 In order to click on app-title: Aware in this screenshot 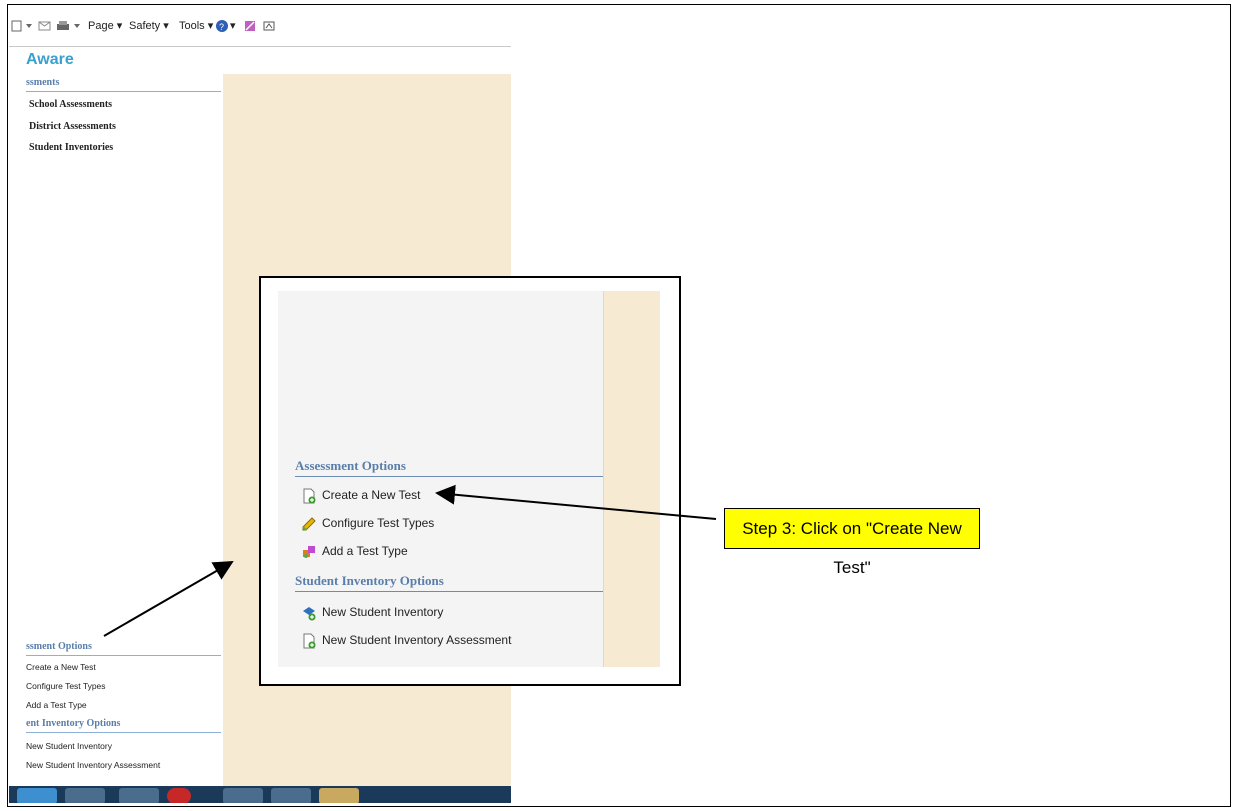, I will do `click(50, 59)`.